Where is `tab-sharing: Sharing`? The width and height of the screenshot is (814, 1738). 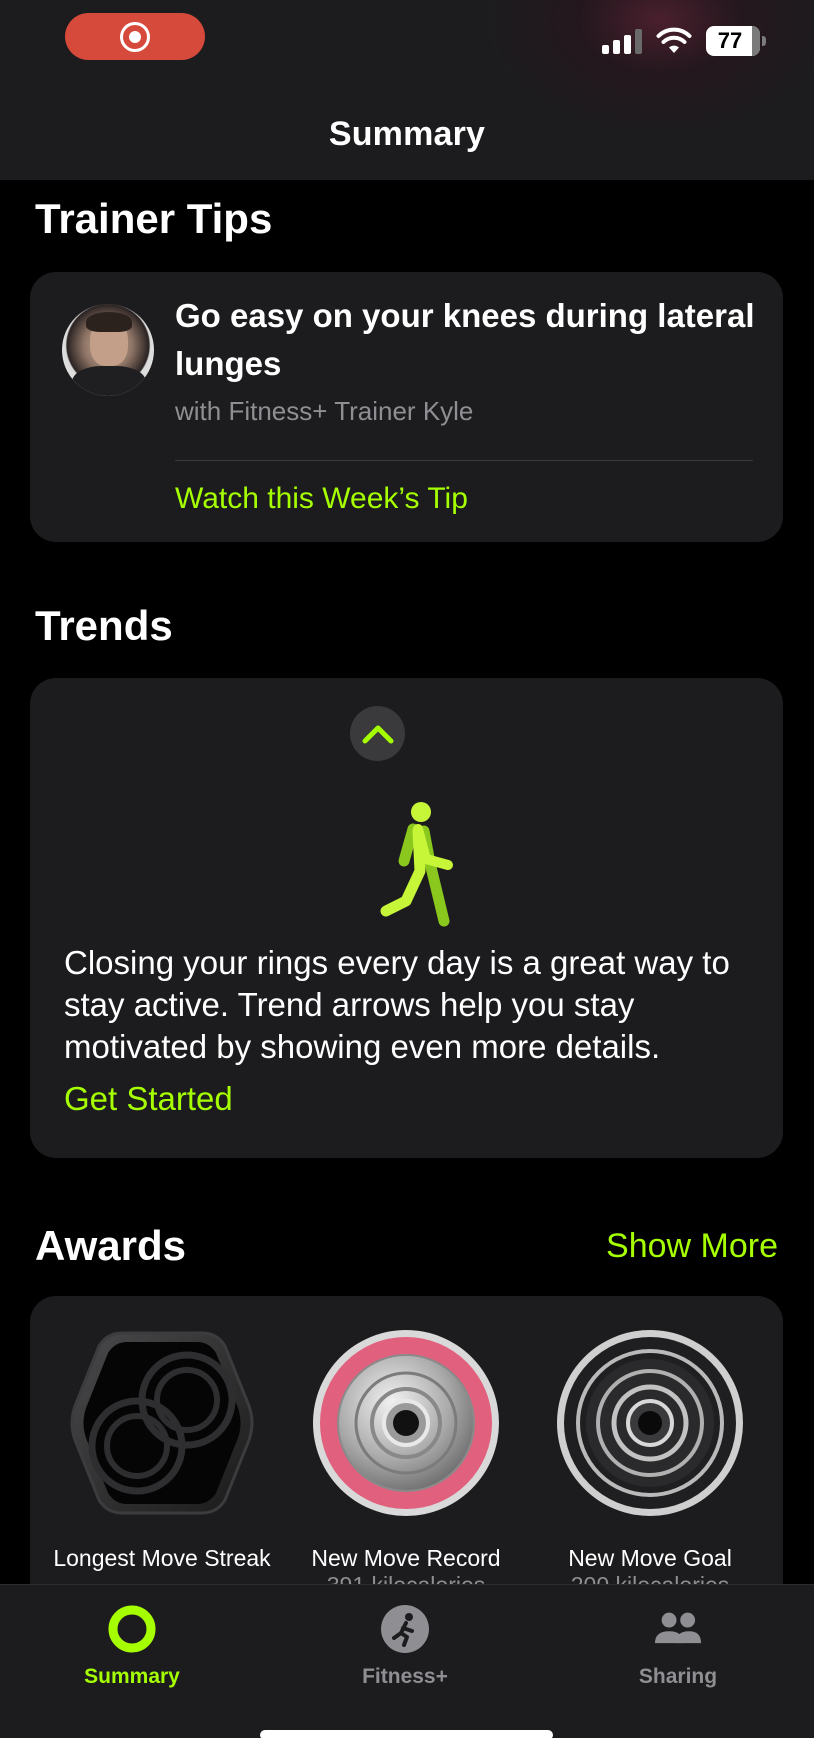
tab-sharing: Sharing is located at coordinates (678, 1646).